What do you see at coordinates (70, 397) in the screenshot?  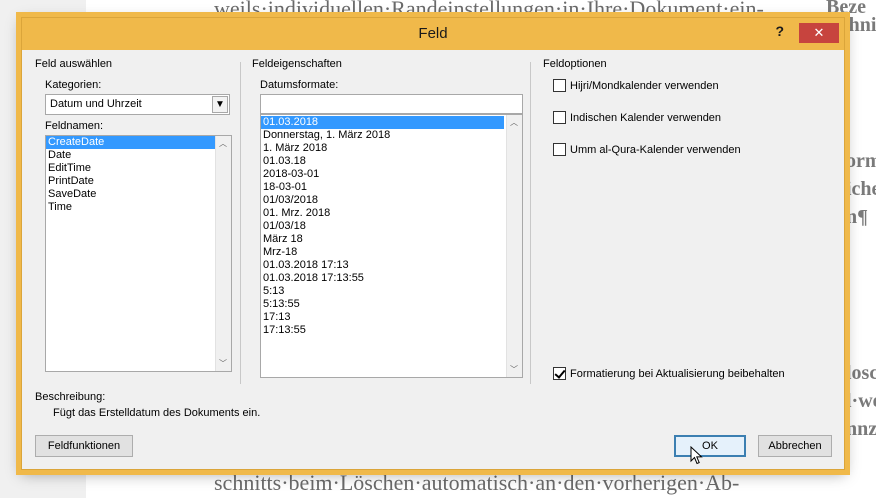 I see `description-label: Beschreibung:` at bounding box center [70, 397].